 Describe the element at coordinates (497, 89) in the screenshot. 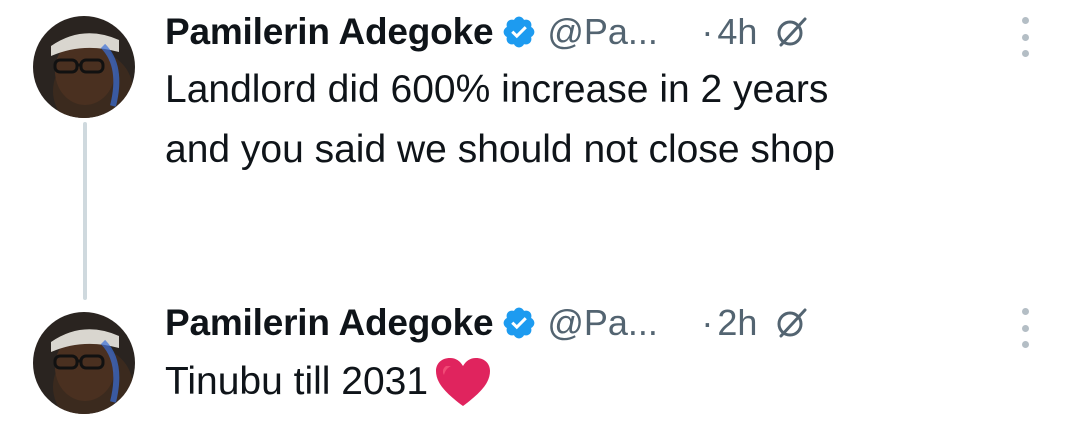

I see `tweet-text-line: Landlord did 600% increase in 2 years` at that location.